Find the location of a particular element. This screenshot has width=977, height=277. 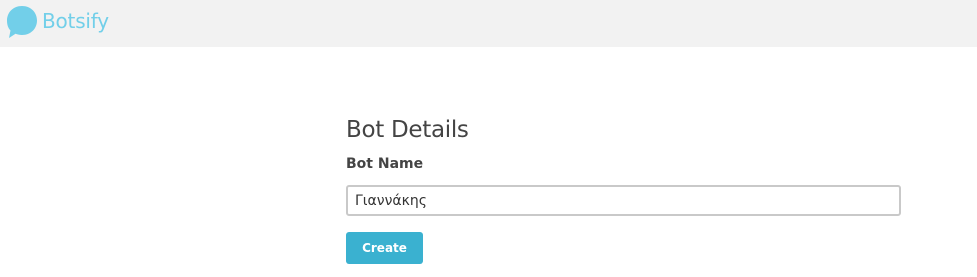

create-button: Create is located at coordinates (384, 248).